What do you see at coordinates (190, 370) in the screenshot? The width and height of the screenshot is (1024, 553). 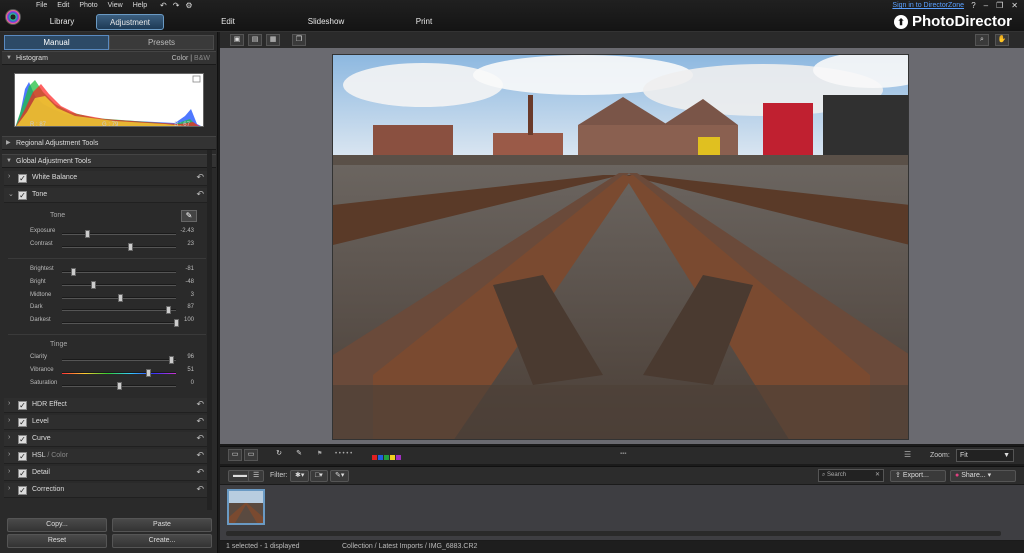 I see `slider-value: 51` at bounding box center [190, 370].